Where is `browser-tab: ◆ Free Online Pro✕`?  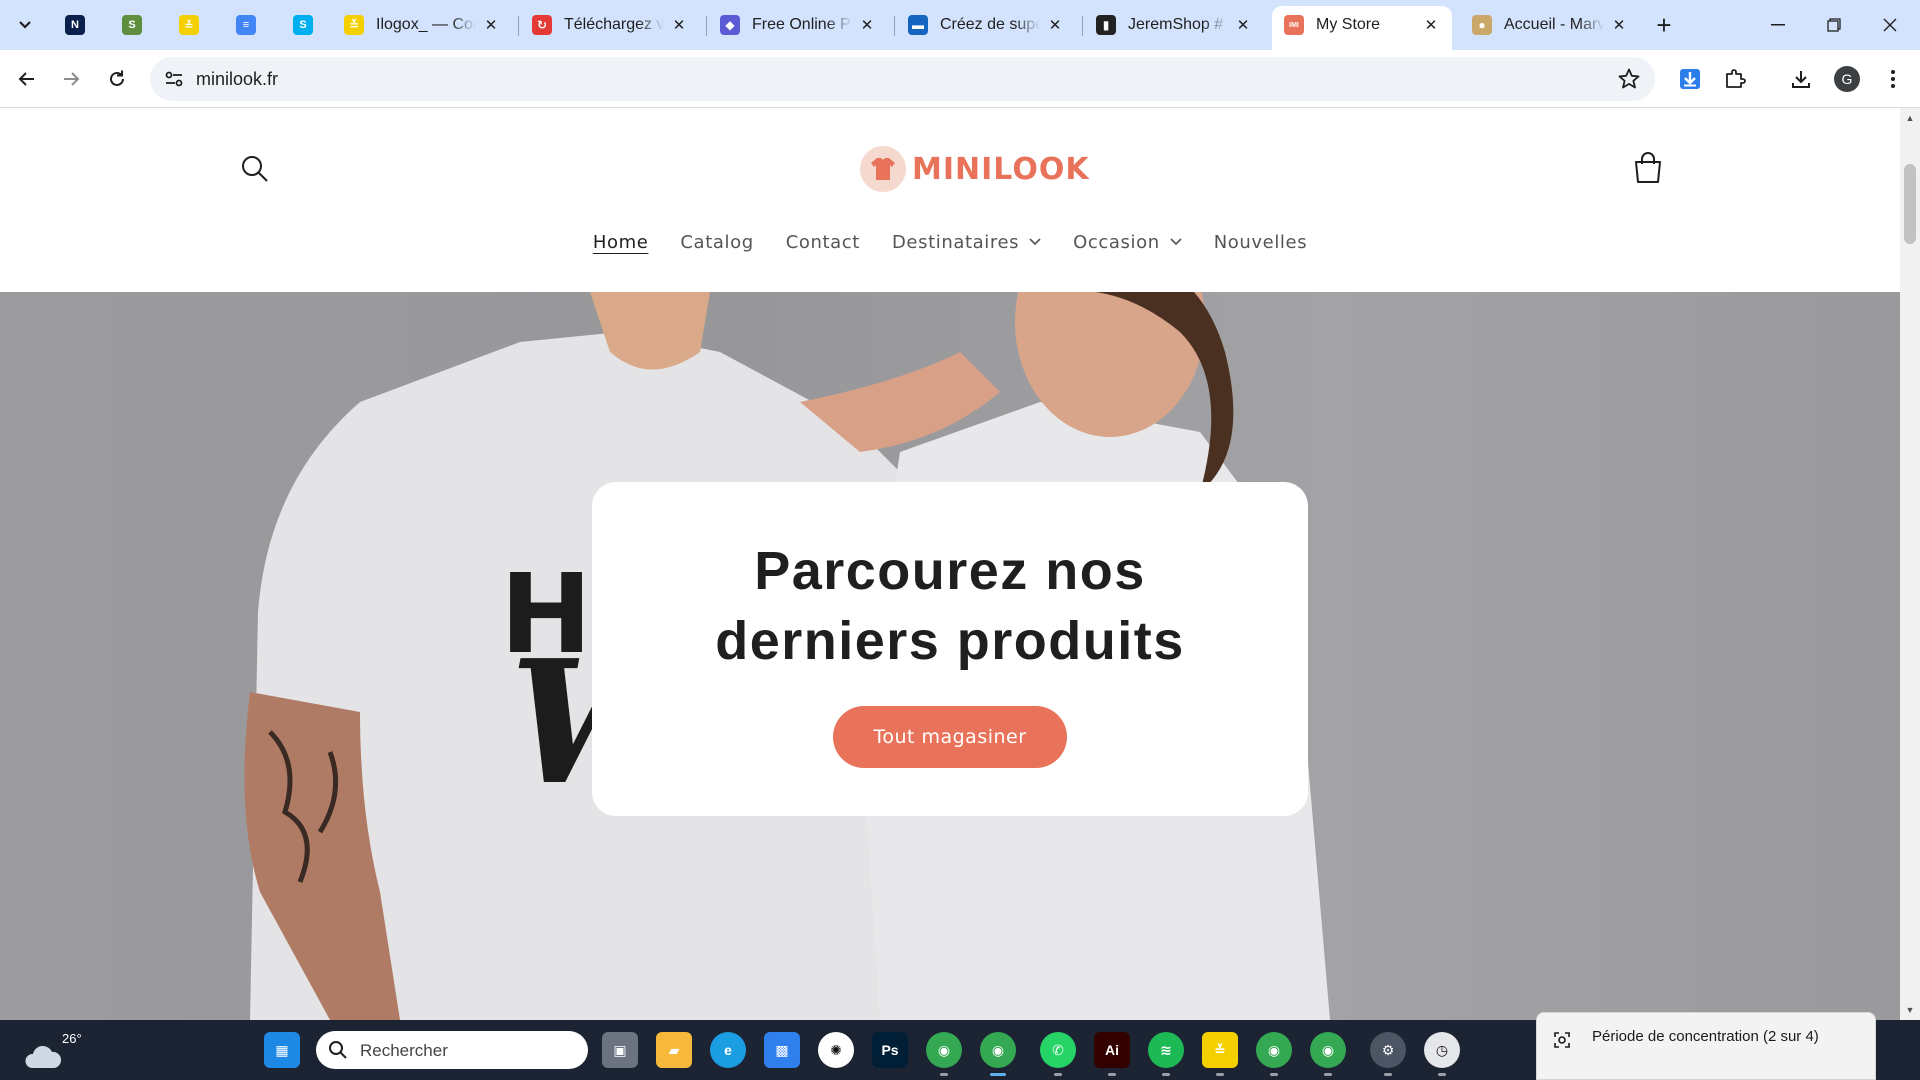 browser-tab: ◆ Free Online Pro✕ is located at coordinates (798, 25).